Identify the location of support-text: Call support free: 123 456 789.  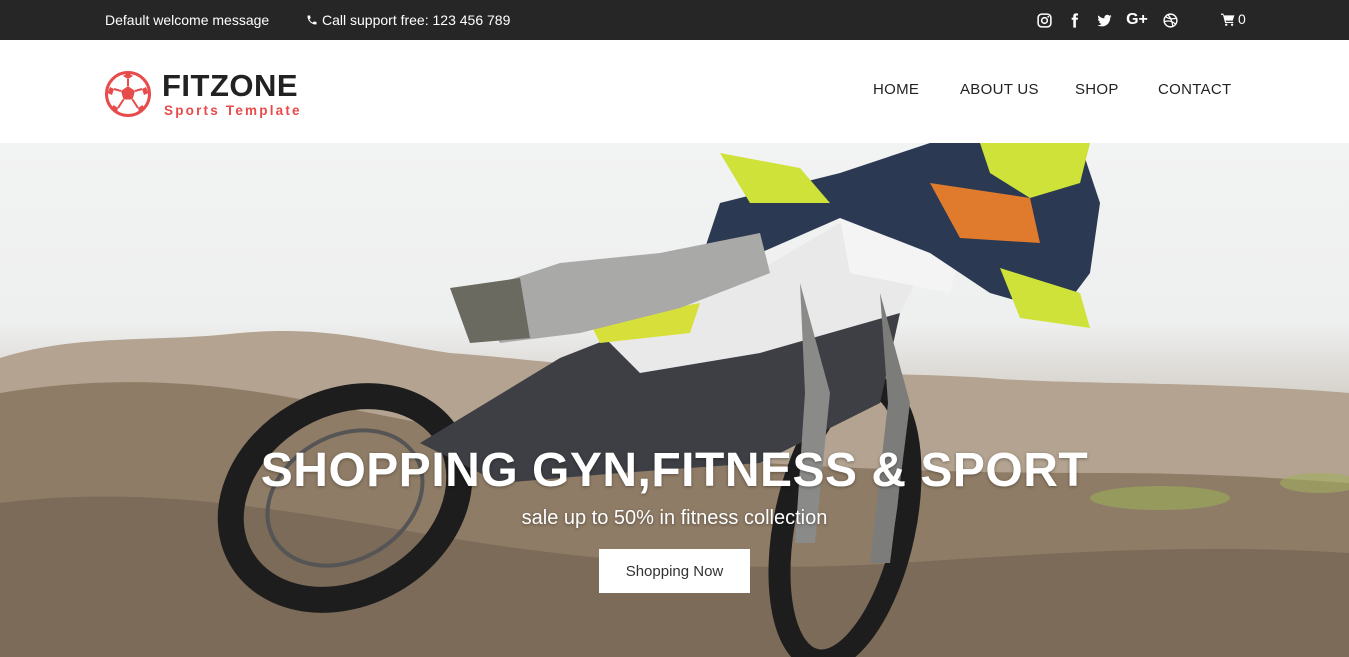
(416, 20).